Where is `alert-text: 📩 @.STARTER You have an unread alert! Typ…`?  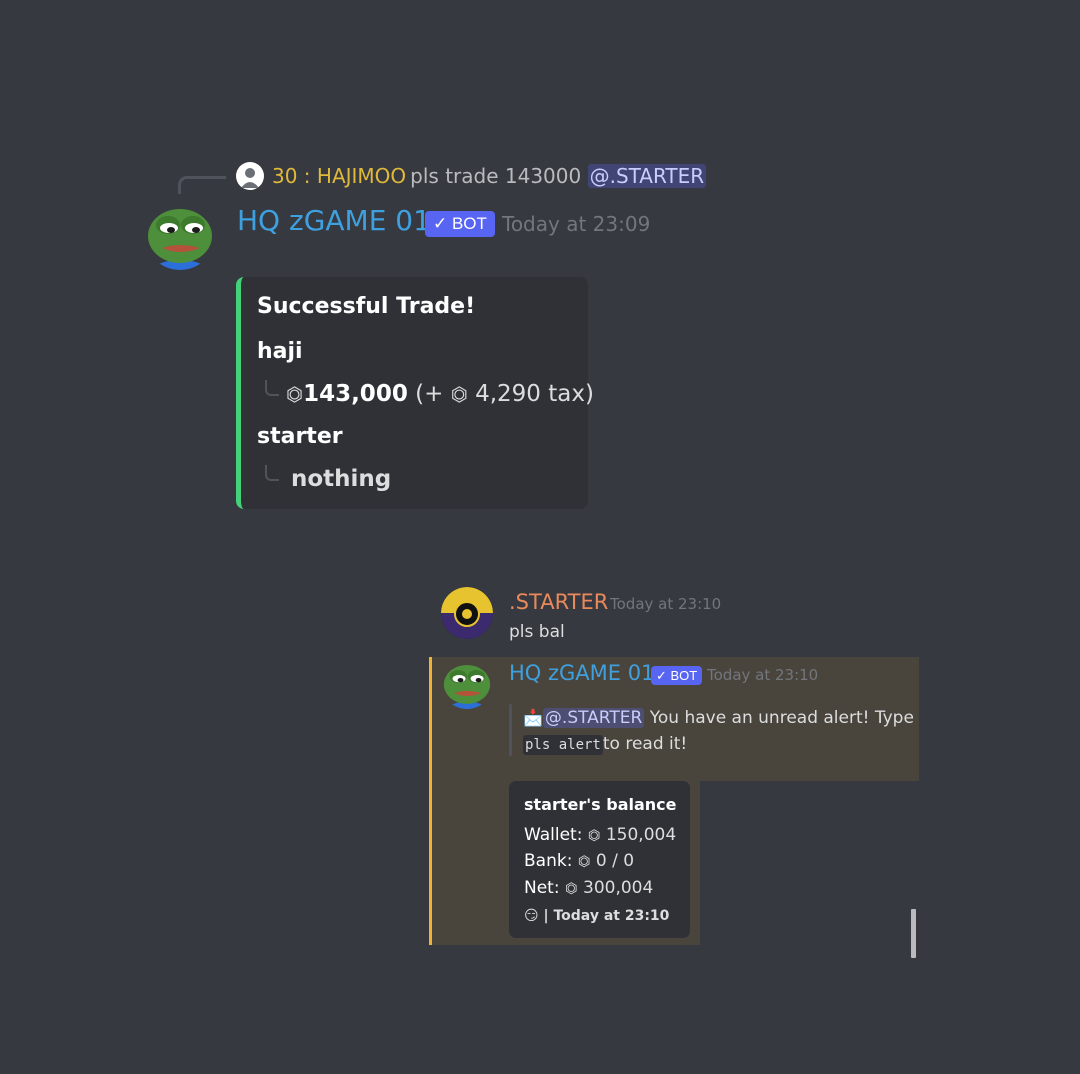 alert-text: 📩 @.STARTER You have an unread alert! Typ… is located at coordinates (718, 718).